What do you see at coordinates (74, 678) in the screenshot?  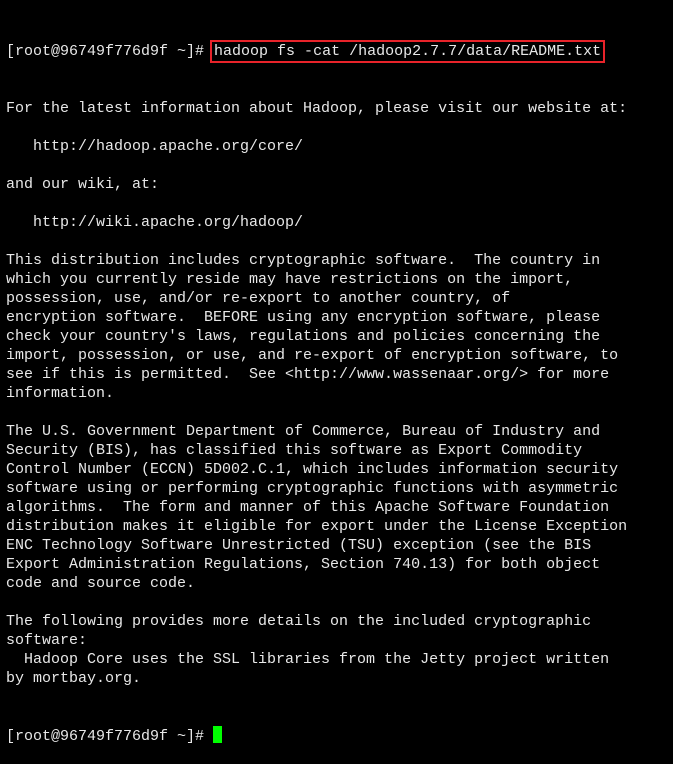 I see `output-line: by mortbay.org.` at bounding box center [74, 678].